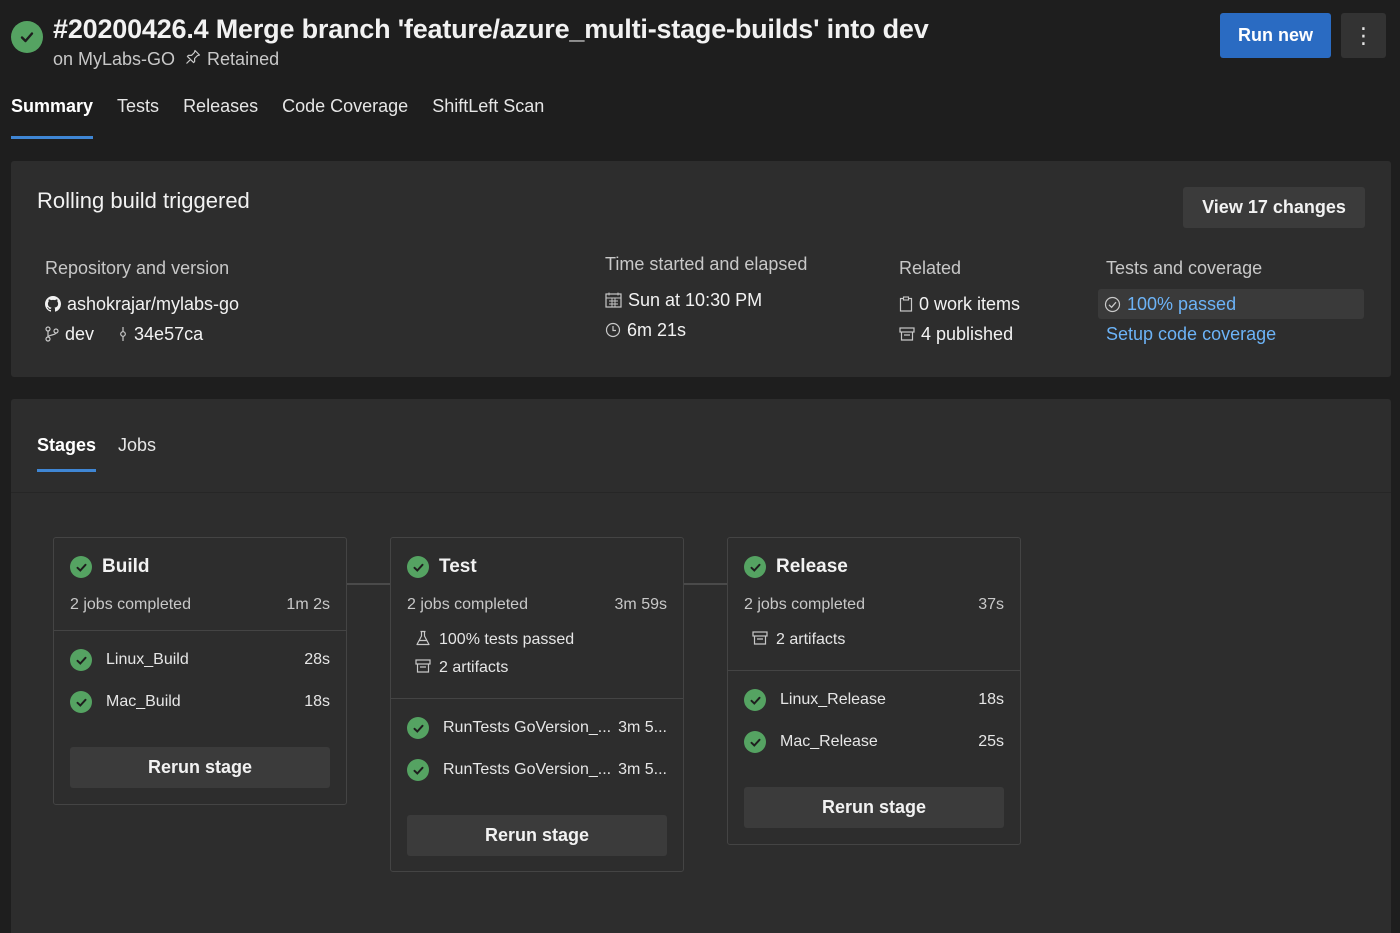 This screenshot has width=1400, height=933. Describe the element at coordinates (138, 118) in the screenshot. I see `tab-tests: Tests` at that location.